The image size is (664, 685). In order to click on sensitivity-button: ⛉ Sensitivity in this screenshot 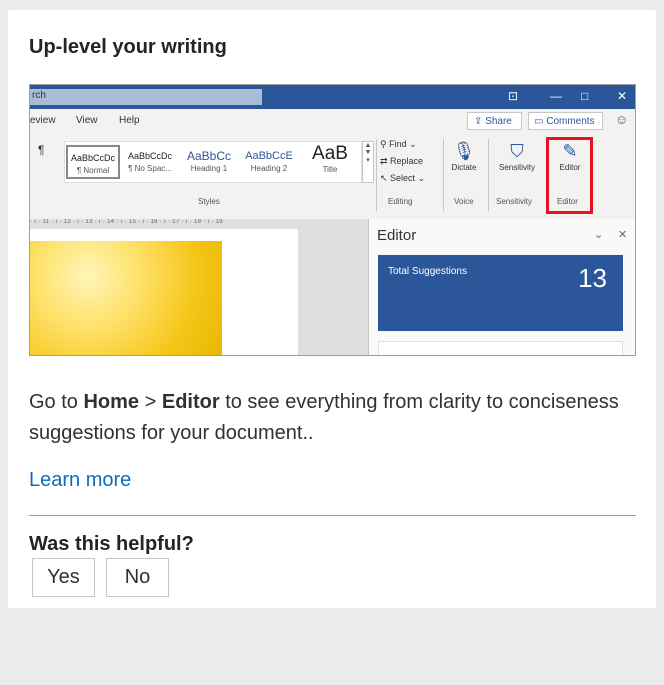, I will do `click(517, 155)`.